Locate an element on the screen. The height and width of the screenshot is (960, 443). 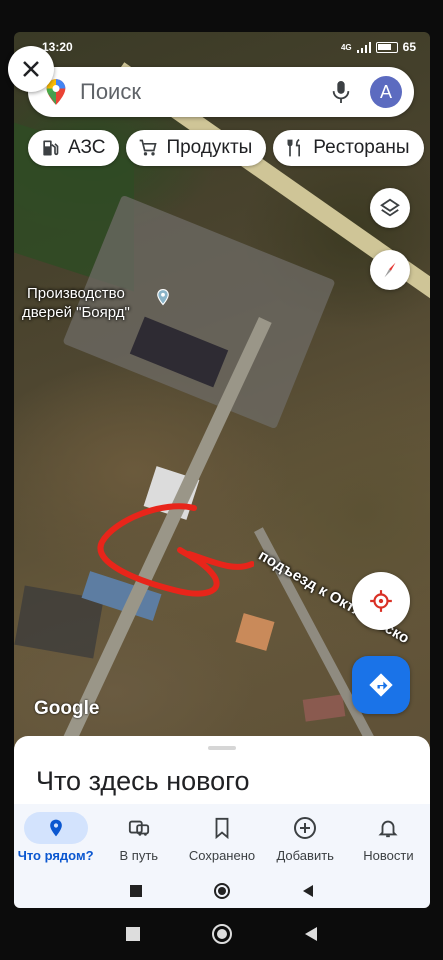
category-chips: АЗС Продукты Рестораны is located at coordinates (226, 148).